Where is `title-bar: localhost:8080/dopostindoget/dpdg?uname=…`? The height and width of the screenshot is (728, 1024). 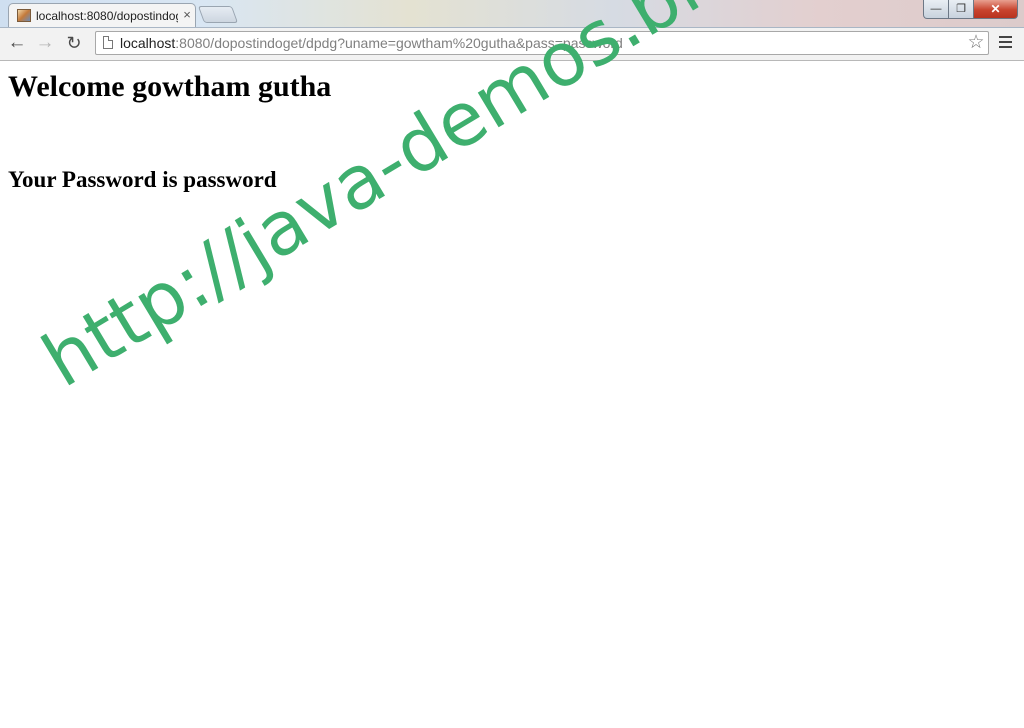
title-bar: localhost:8080/dopostindoget/dpdg?uname=… is located at coordinates (512, 14).